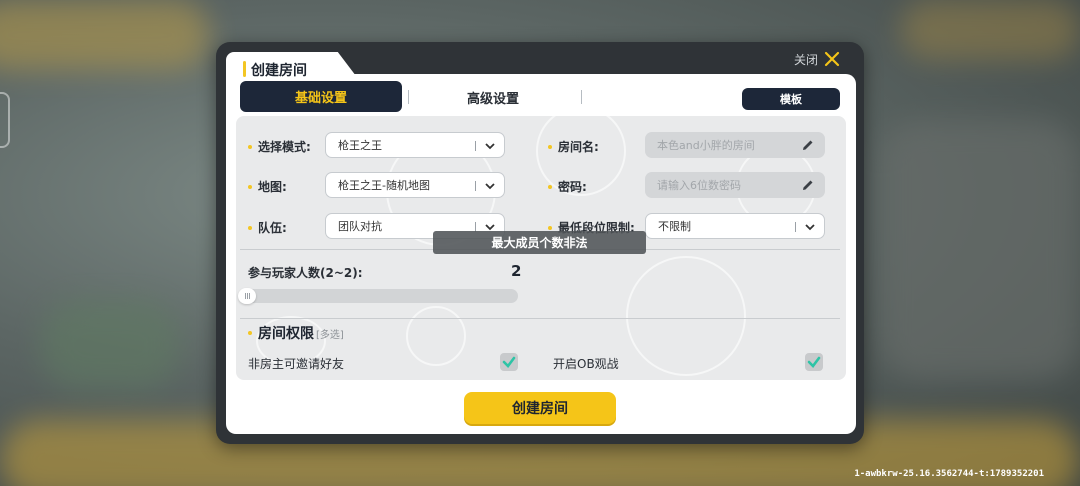 The image size is (1080, 486). Describe the element at coordinates (296, 364) in the screenshot. I see `permission-invite-label: 非房主可邀请好友` at that location.